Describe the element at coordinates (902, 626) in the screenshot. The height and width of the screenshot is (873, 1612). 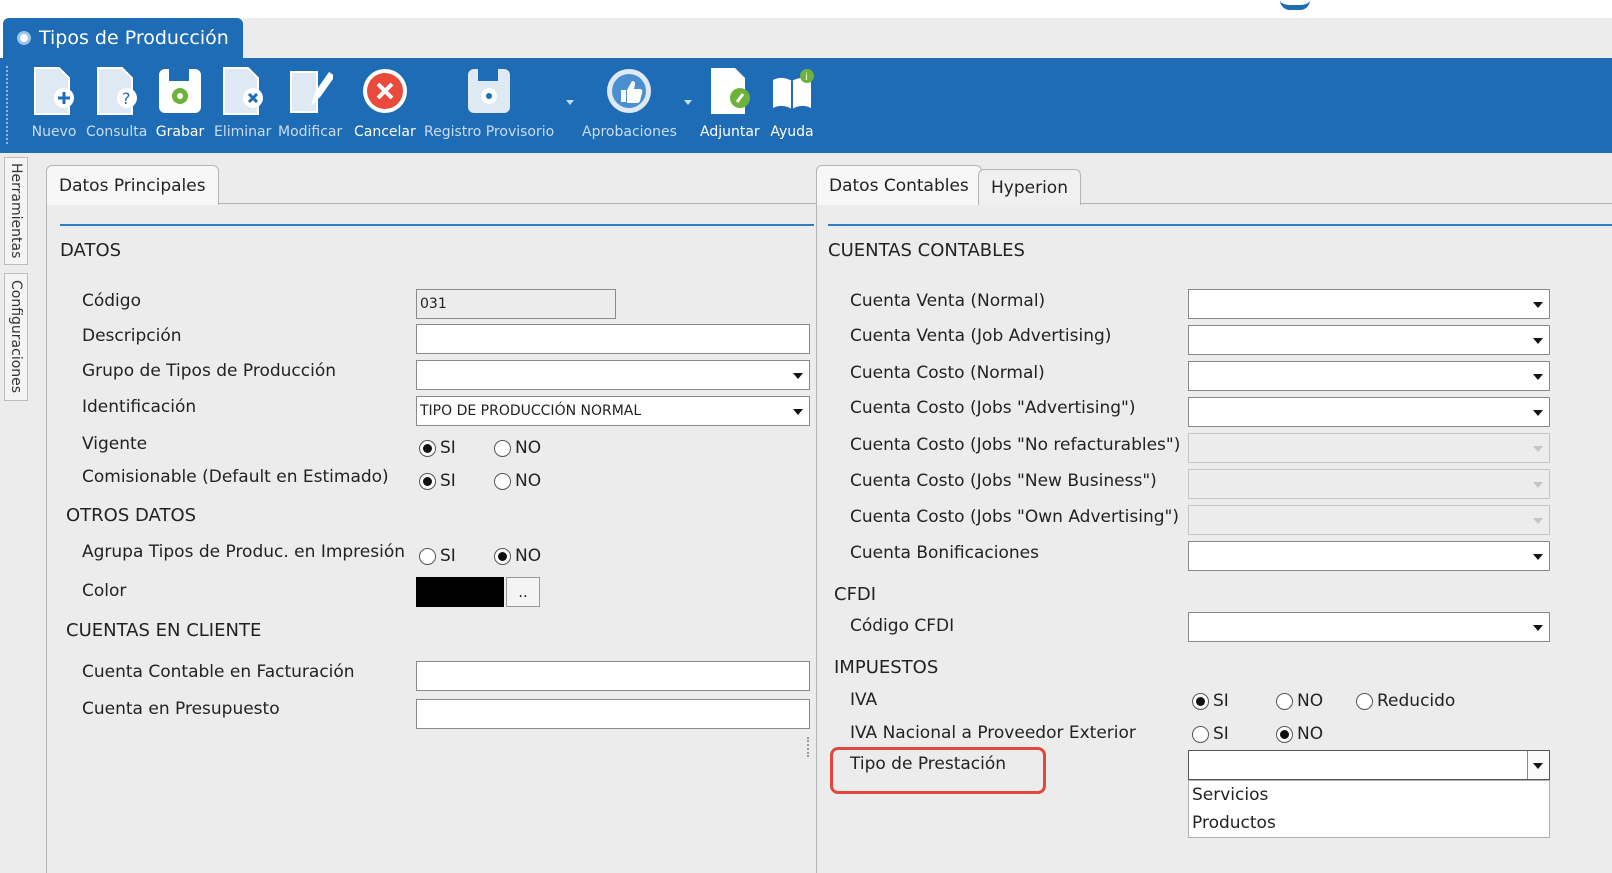
I see `codigo-cfdi-label: Código CFDI` at that location.